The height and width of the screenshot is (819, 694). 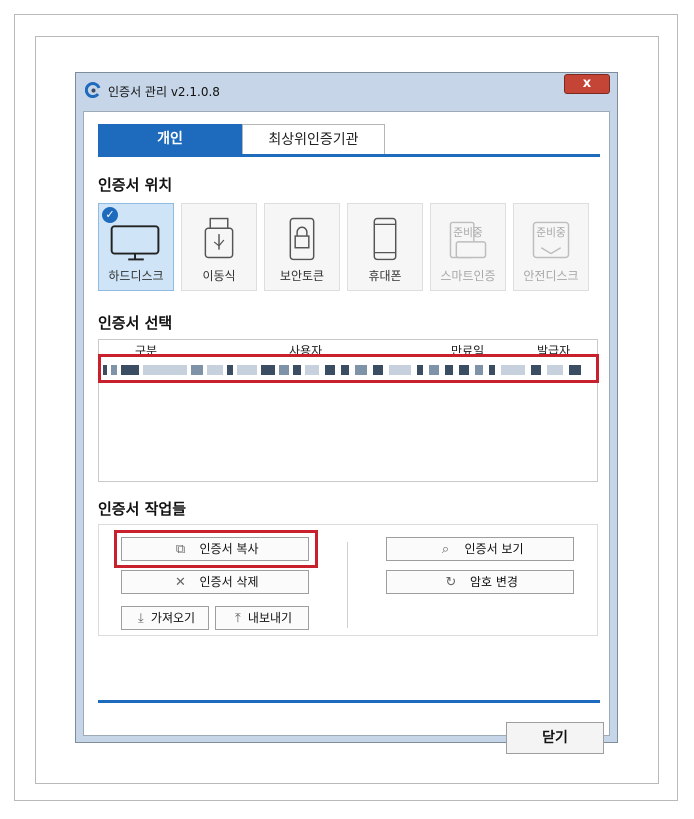 What do you see at coordinates (346, 91) in the screenshot?
I see `title-bar: 인증서 관리 v2.1.0.8 x` at bounding box center [346, 91].